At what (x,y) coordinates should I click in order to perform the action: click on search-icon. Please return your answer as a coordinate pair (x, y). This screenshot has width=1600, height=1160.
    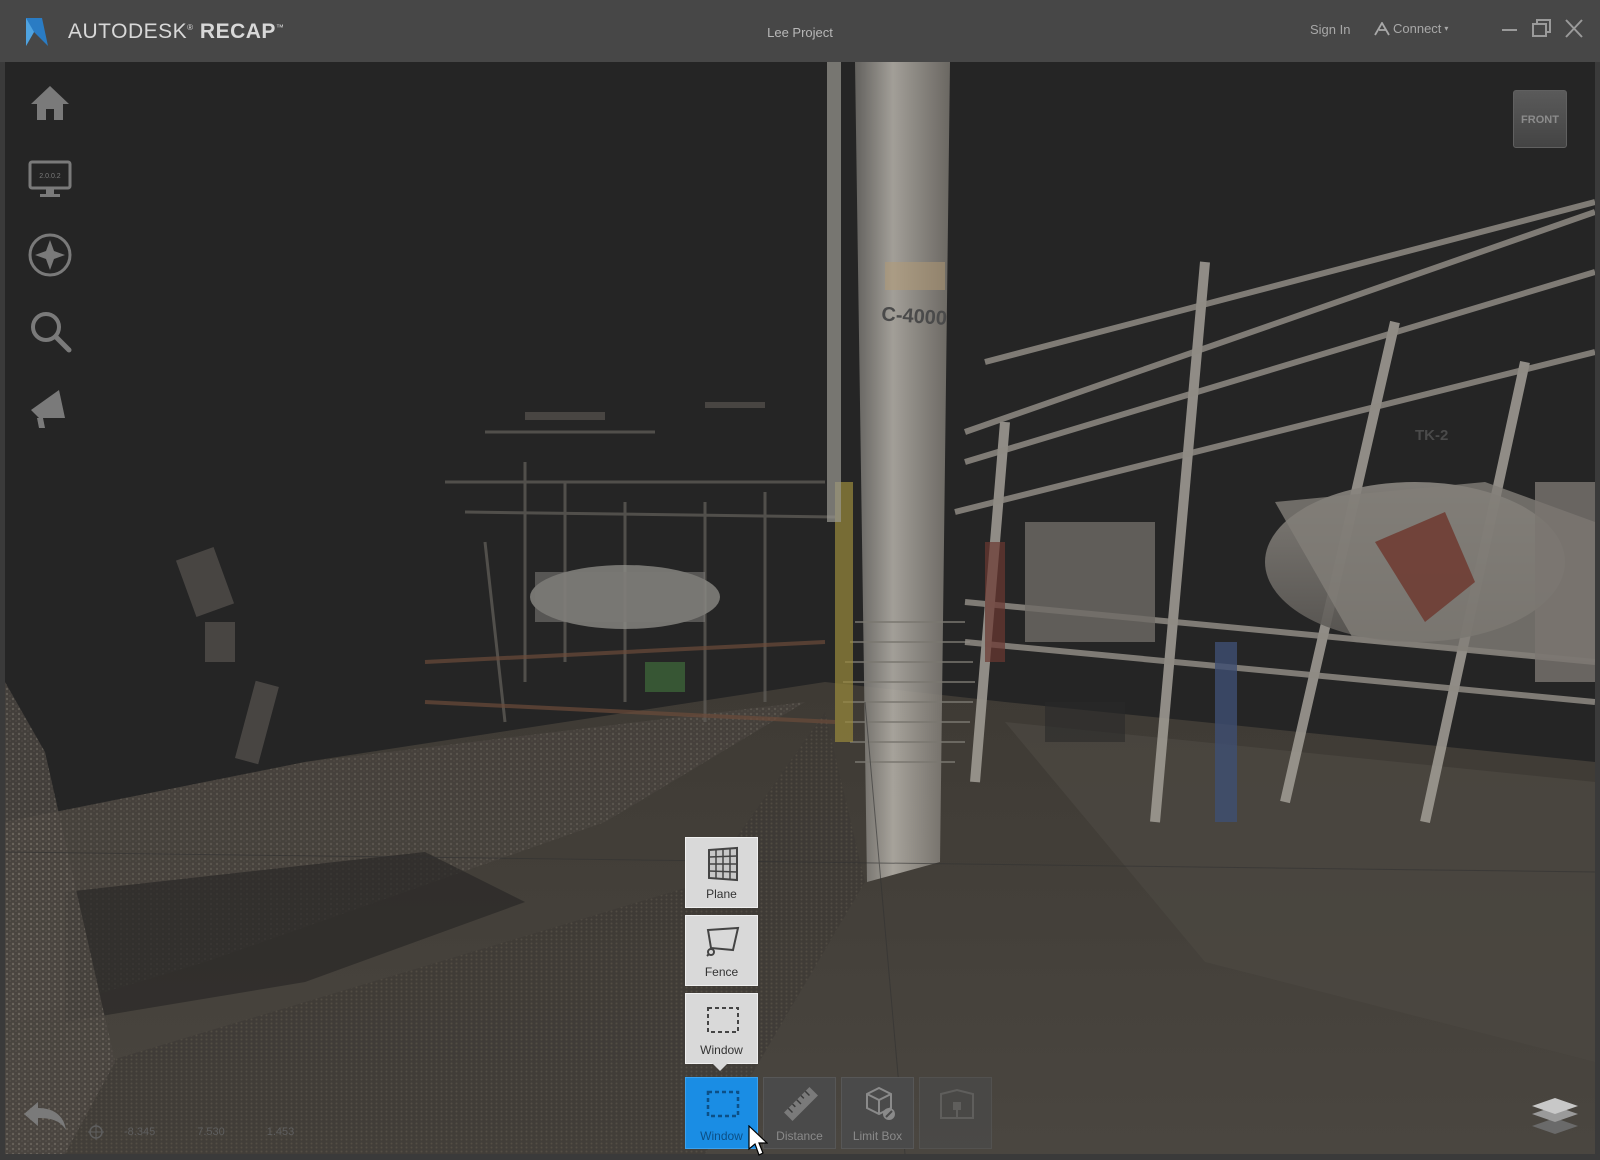
    Looking at the image, I should click on (51, 332).